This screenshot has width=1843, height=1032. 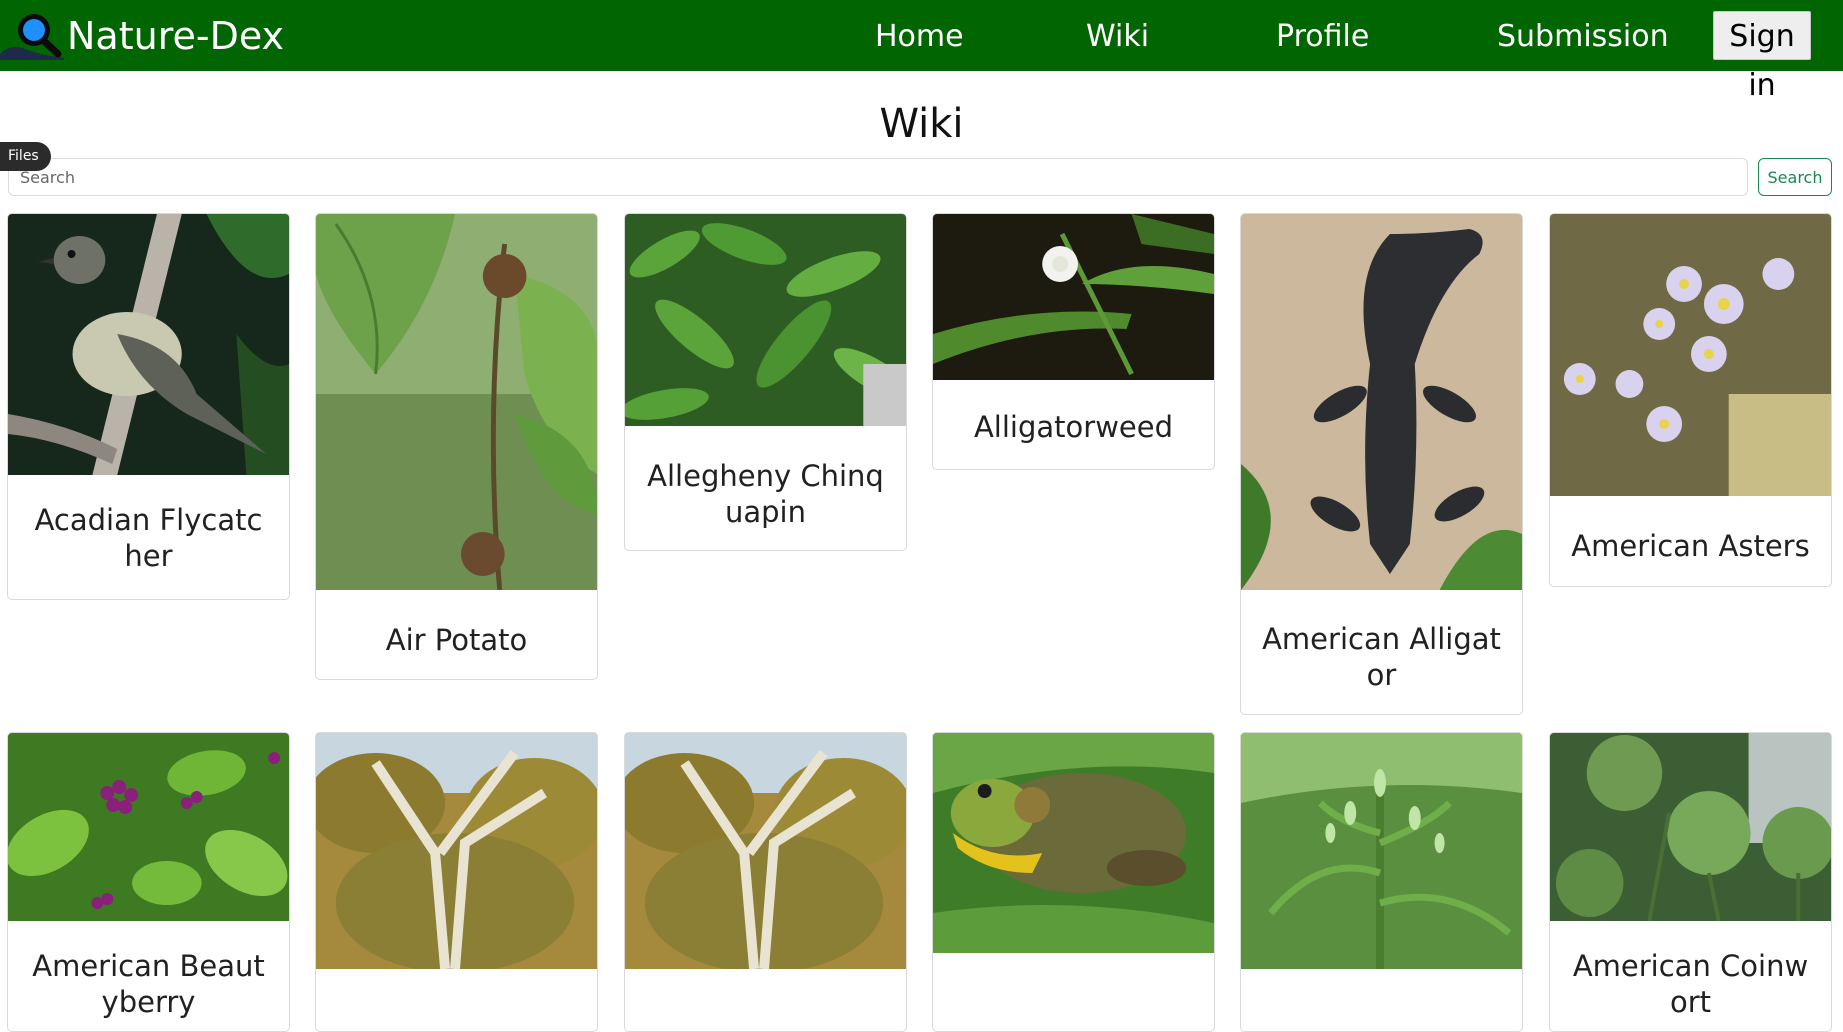 What do you see at coordinates (765, 494) in the screenshot?
I see `card-title: Allegheny Chinquapin` at bounding box center [765, 494].